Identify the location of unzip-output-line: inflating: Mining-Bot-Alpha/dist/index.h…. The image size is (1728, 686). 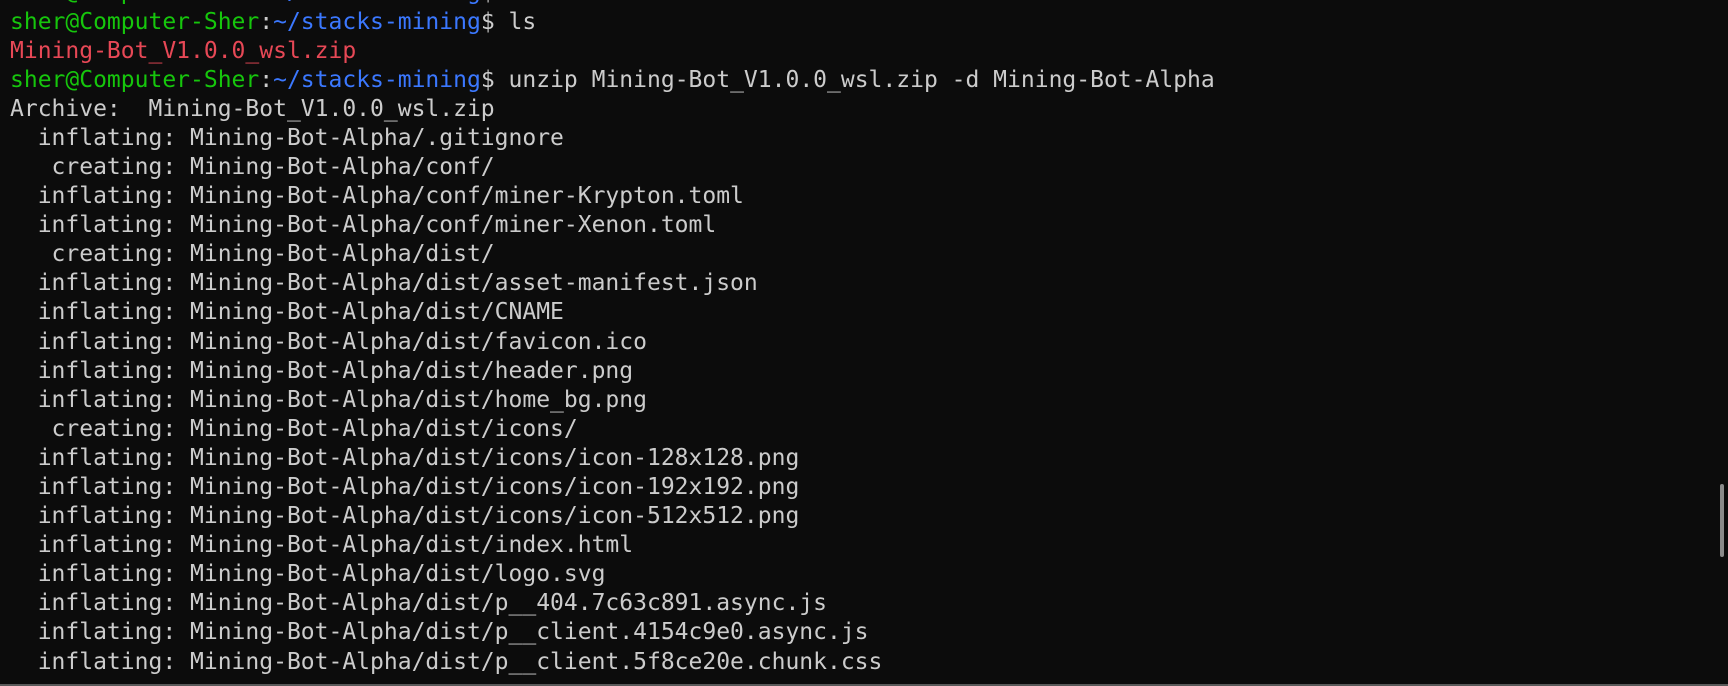
(322, 545).